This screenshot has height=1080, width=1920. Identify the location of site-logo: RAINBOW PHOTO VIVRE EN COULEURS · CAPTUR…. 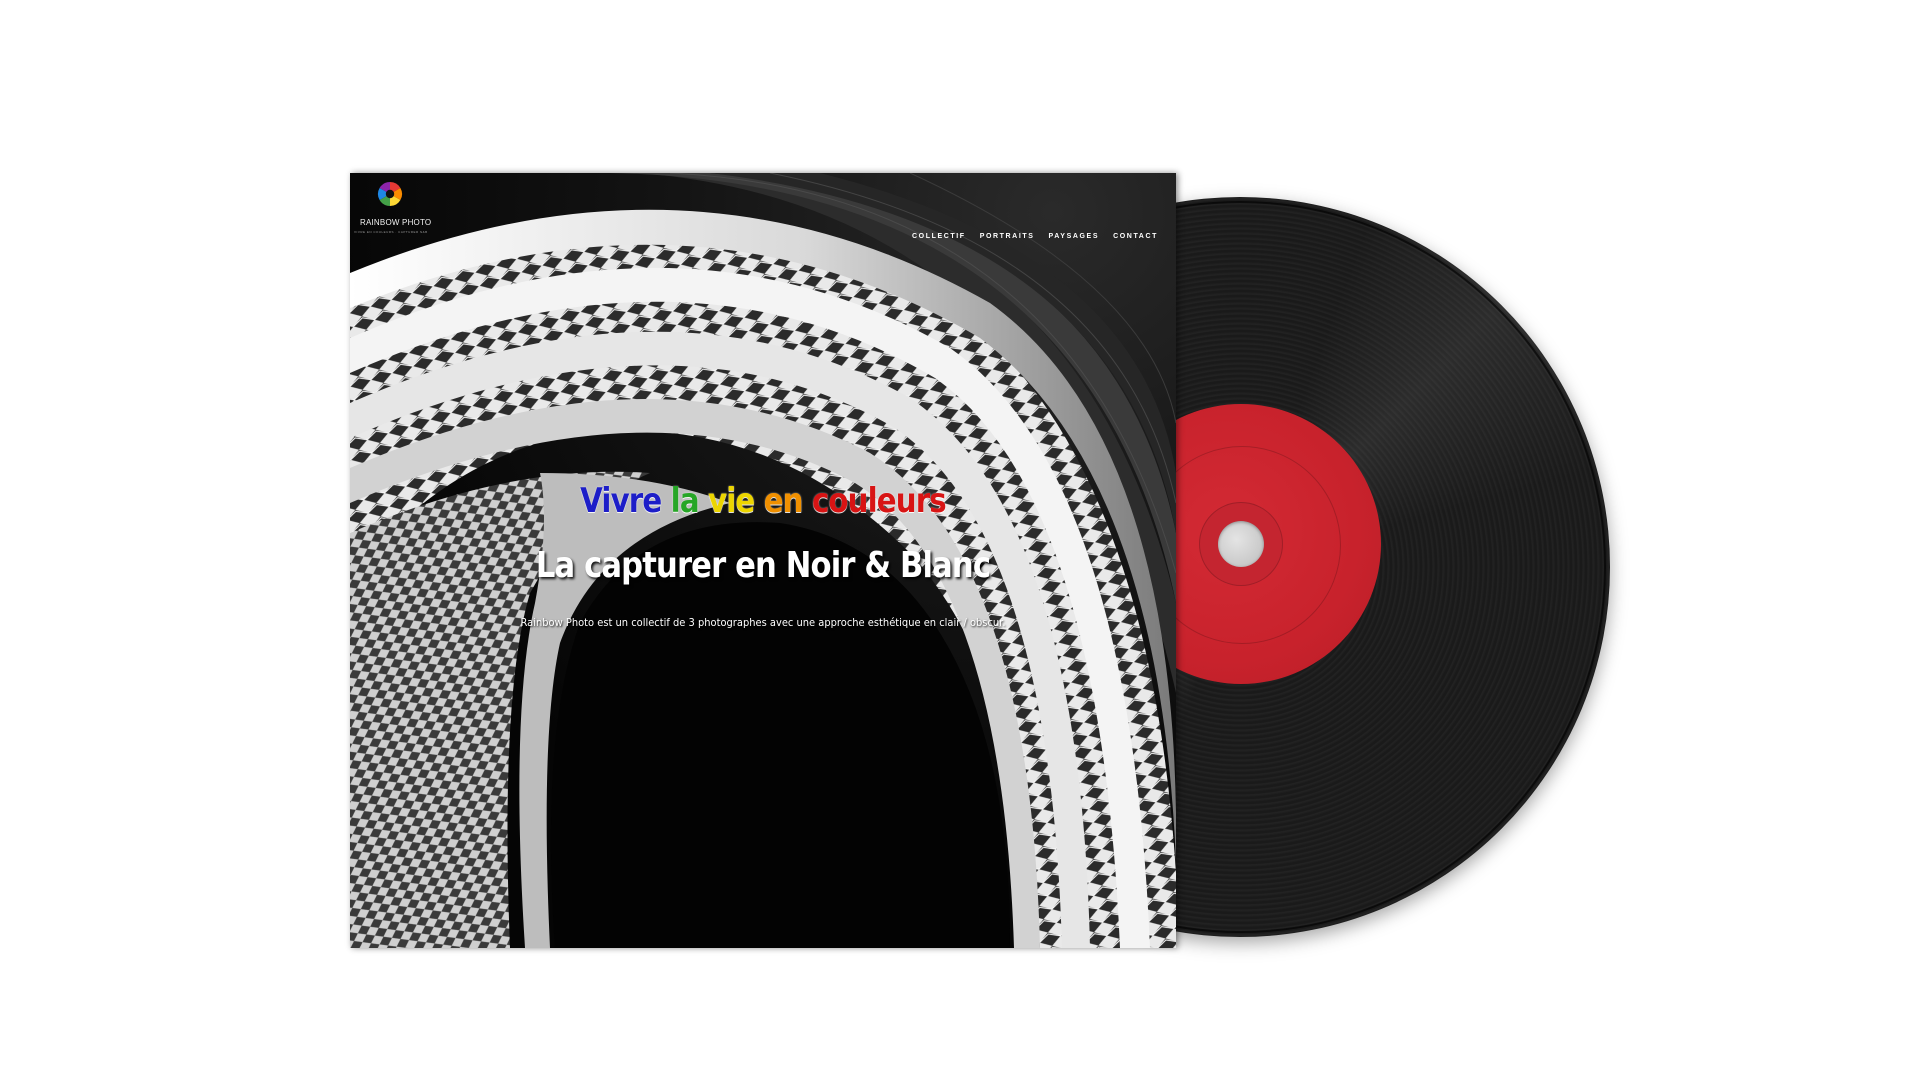
(393, 207).